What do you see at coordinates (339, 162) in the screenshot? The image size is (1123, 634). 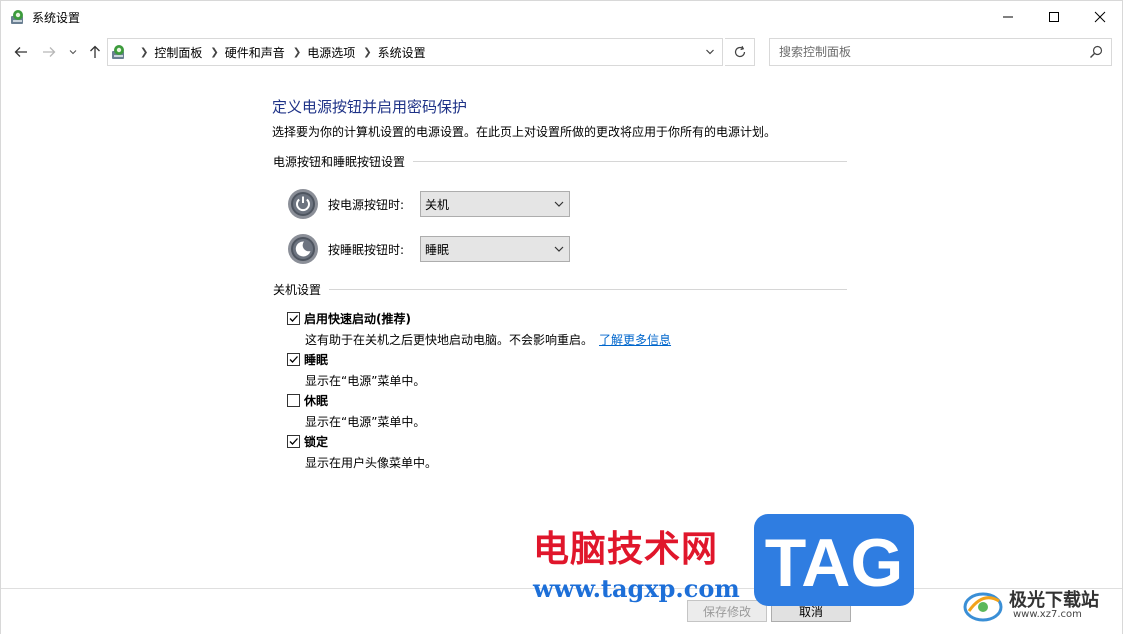 I see `power-section-title: 电源按钮和睡眠按钮设置` at bounding box center [339, 162].